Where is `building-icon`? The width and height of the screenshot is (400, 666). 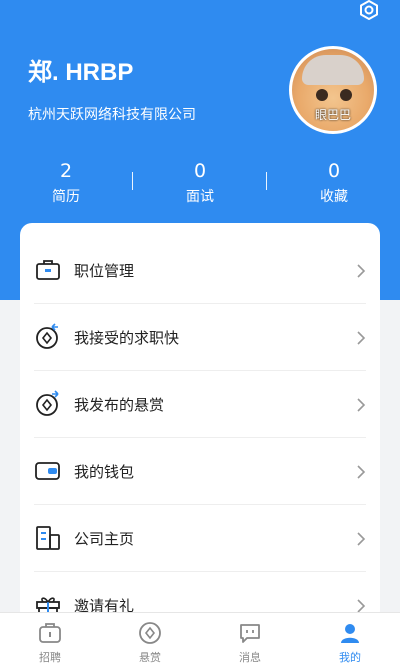
building-icon is located at coordinates (48, 538).